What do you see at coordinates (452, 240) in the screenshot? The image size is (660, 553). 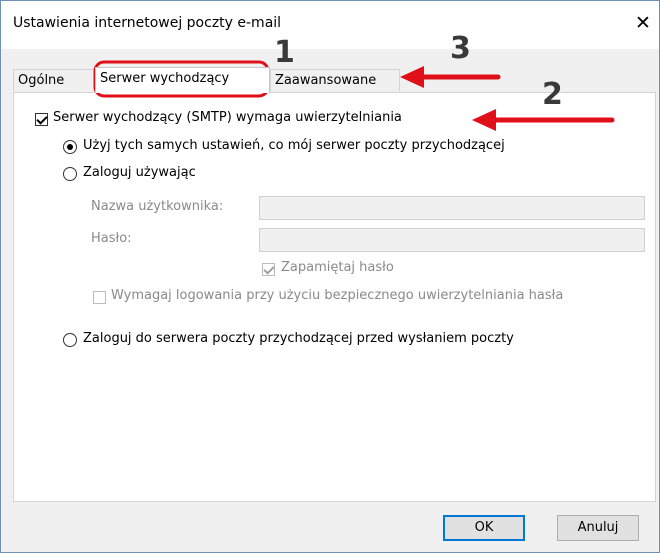 I see `password-field` at bounding box center [452, 240].